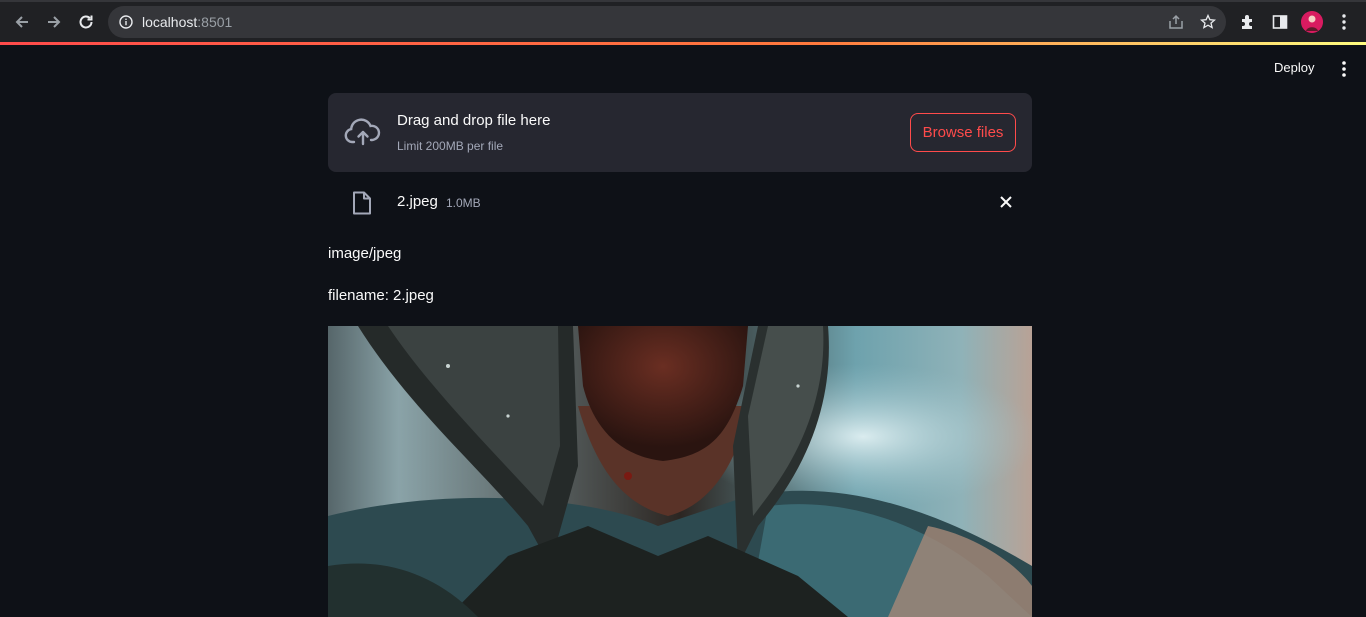 Image resolution: width=1366 pixels, height=617 pixels. Describe the element at coordinates (381, 295) in the screenshot. I see `filename-text: filename: 2.jpeg` at that location.